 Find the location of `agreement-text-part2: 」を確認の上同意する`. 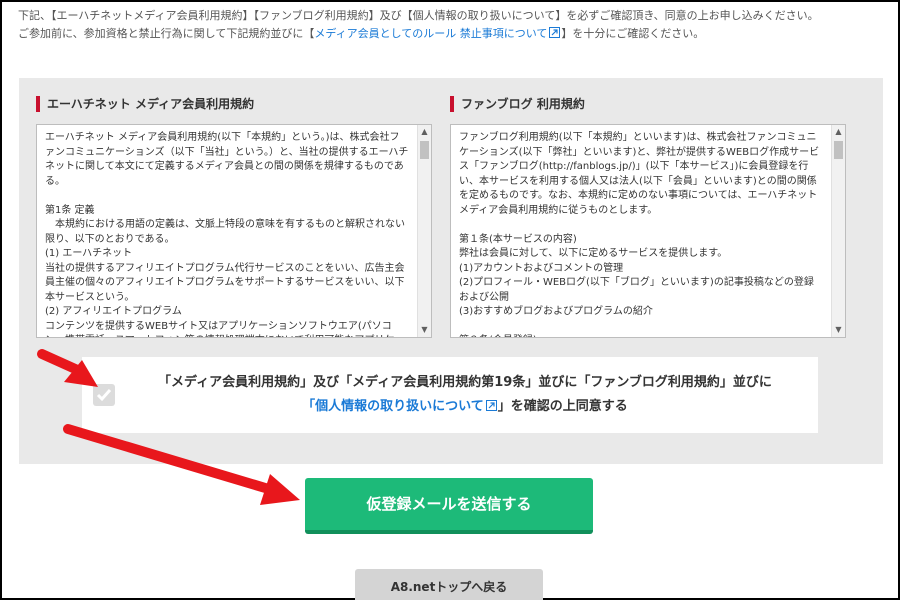

agreement-text-part2: 」を確認の上同意する is located at coordinates (562, 406).